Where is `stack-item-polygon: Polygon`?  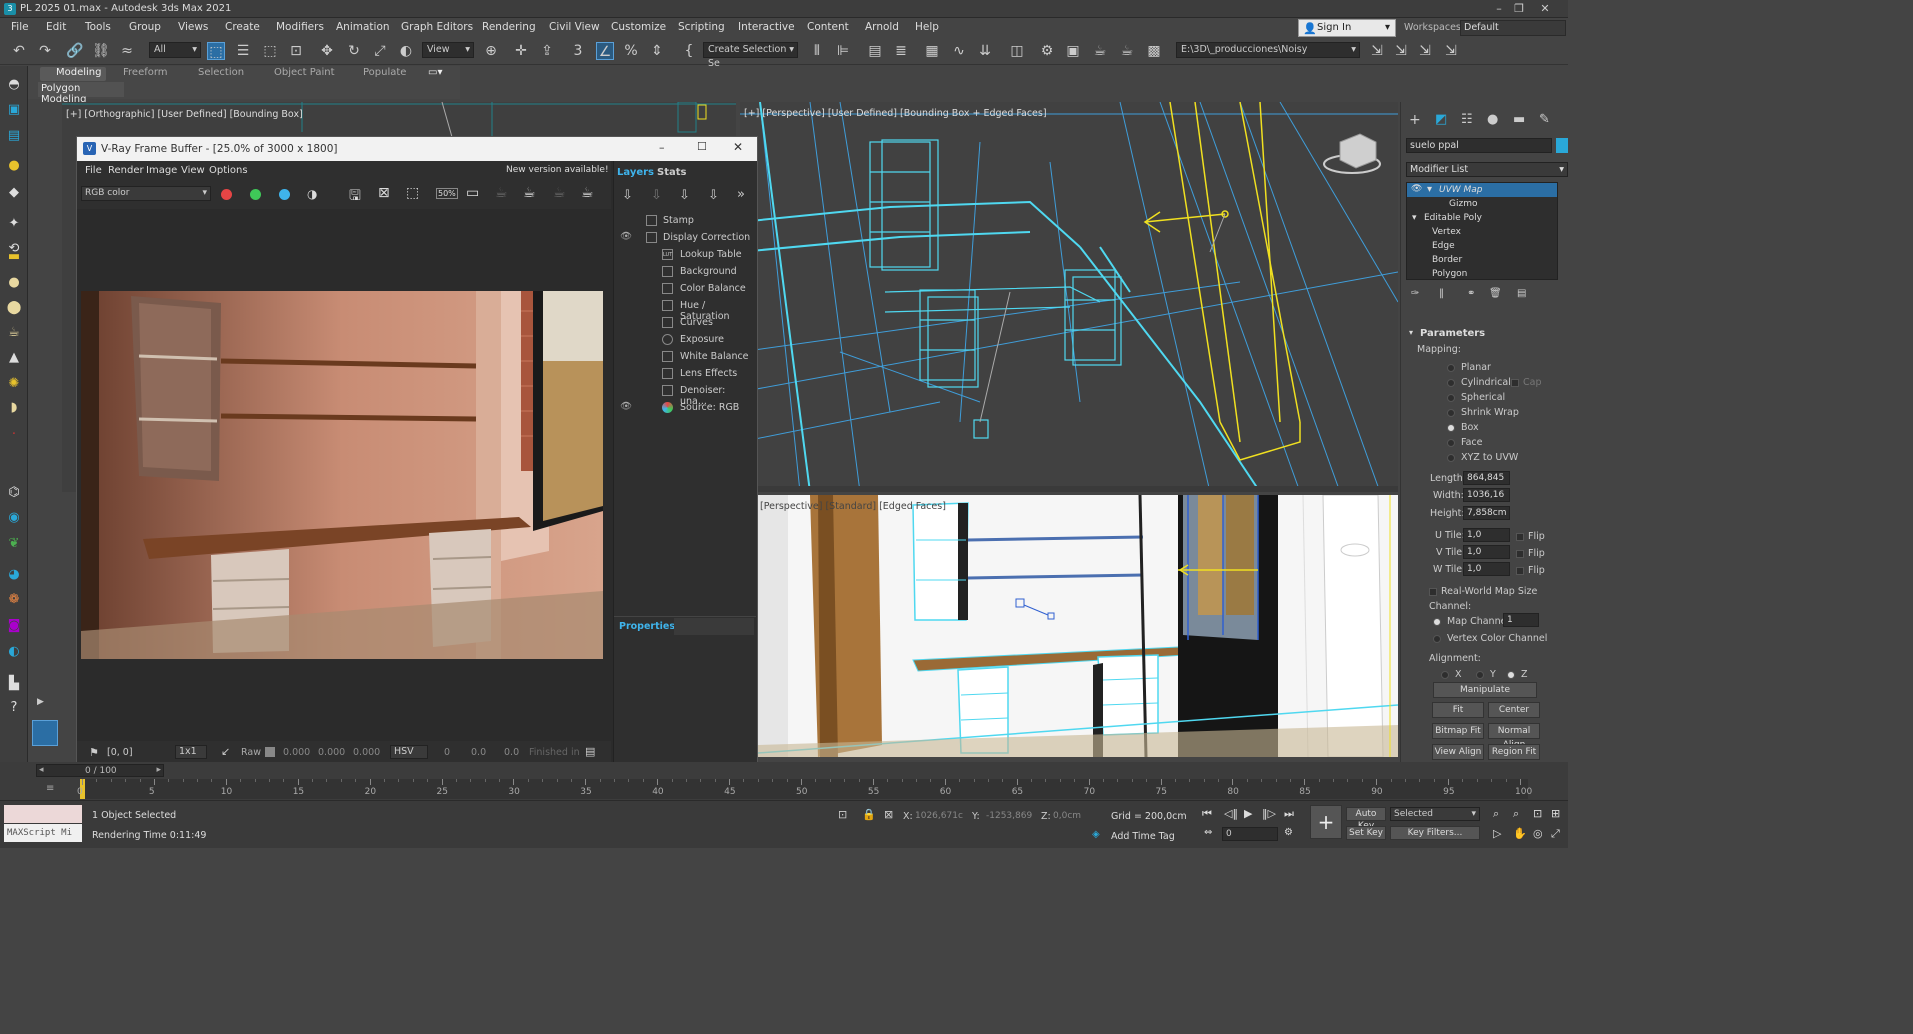
stack-item-polygon: Polygon is located at coordinates (1449, 274).